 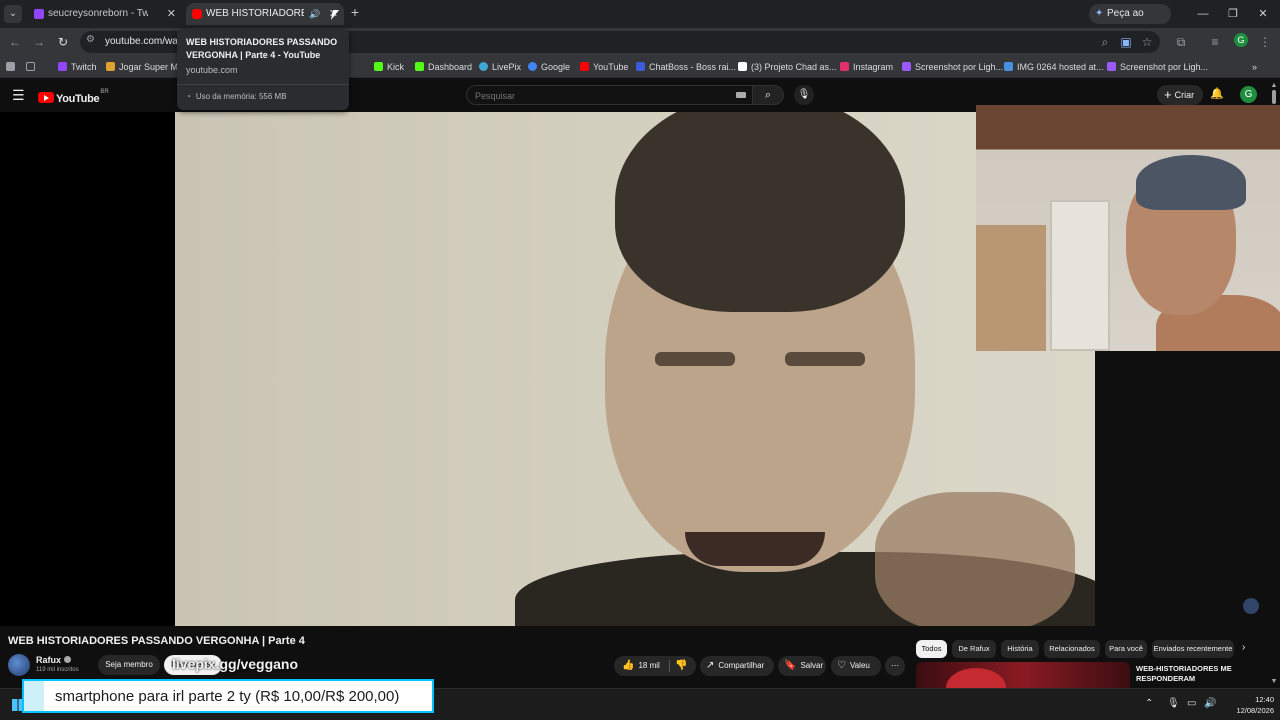 I want to click on site-info-icon: ⚙, so click(x=90, y=39).